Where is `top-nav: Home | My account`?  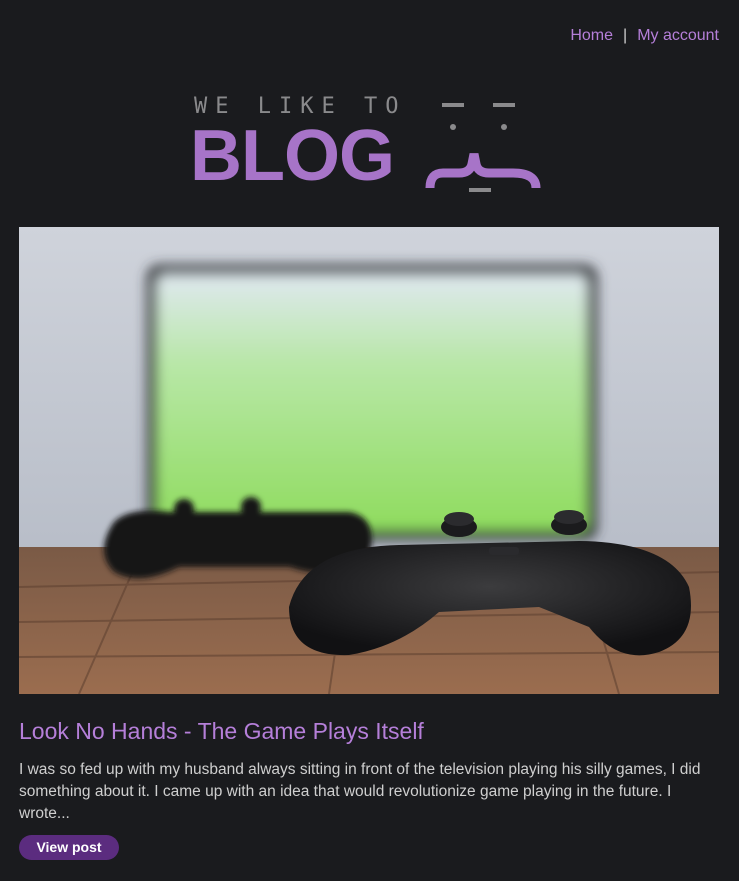
top-nav: Home | My account is located at coordinates (644, 36).